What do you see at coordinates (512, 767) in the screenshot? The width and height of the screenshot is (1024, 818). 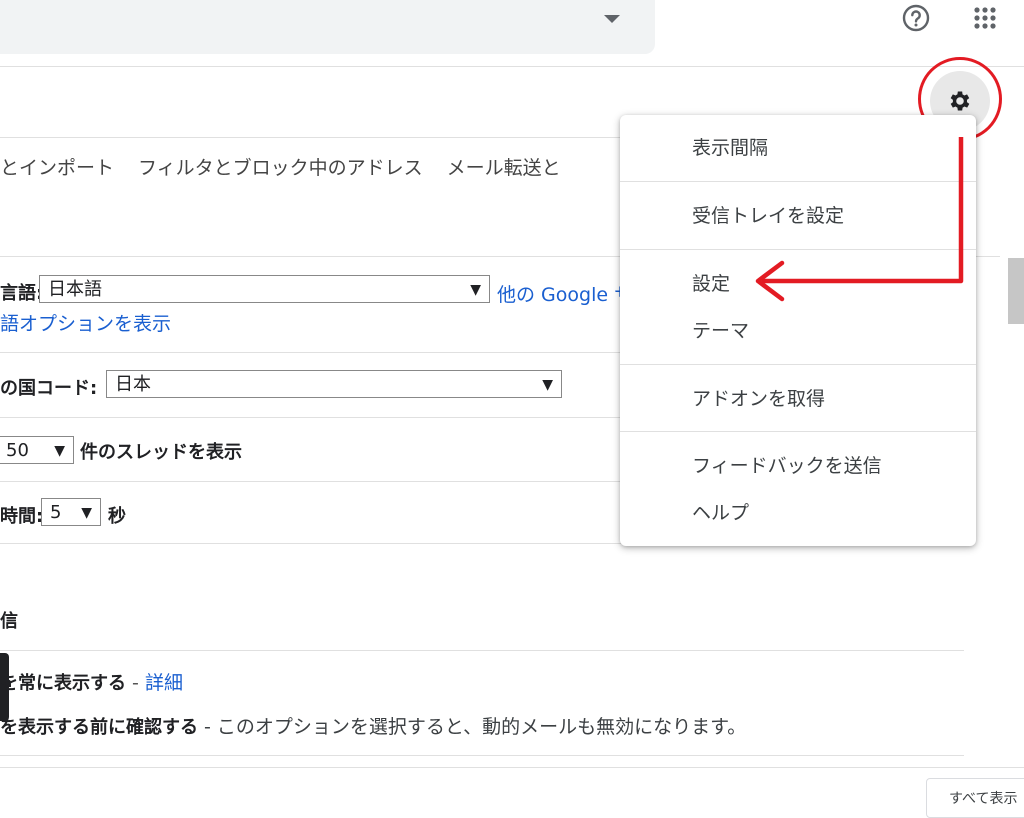 I see `footer-divider` at bounding box center [512, 767].